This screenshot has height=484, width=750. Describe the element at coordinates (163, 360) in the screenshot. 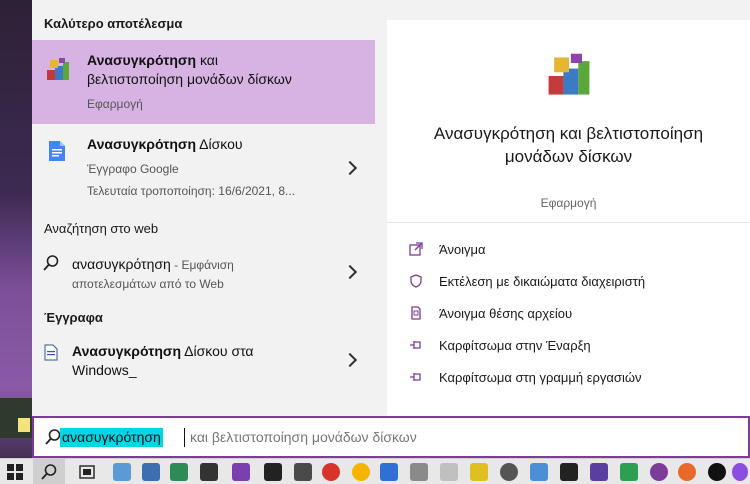

I see `document-result-title: Ανασυγκρότηση Δίσκου στα Windows_` at that location.